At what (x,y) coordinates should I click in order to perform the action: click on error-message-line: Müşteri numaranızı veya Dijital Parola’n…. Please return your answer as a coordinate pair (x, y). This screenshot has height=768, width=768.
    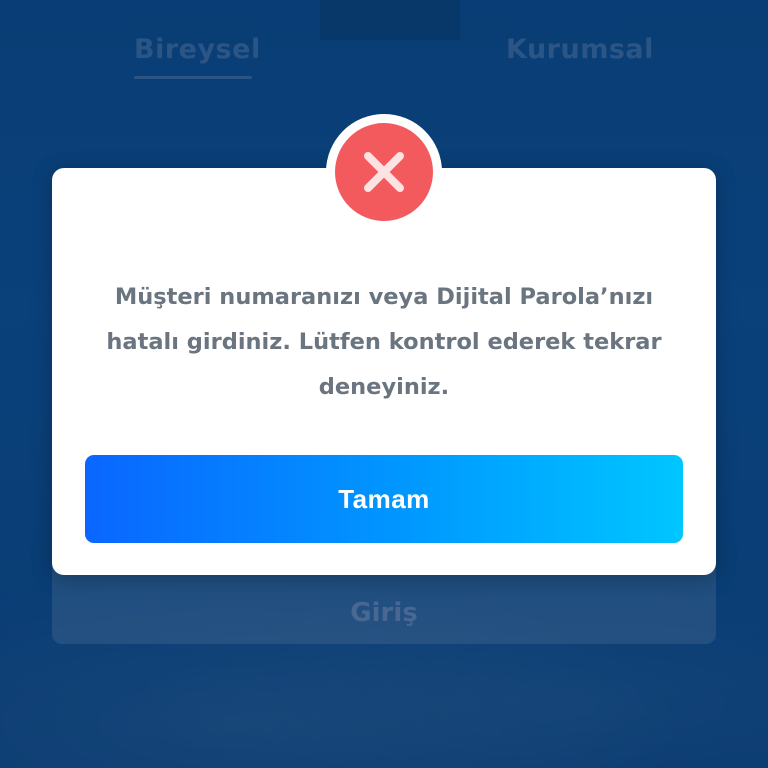
    Looking at the image, I should click on (384, 297).